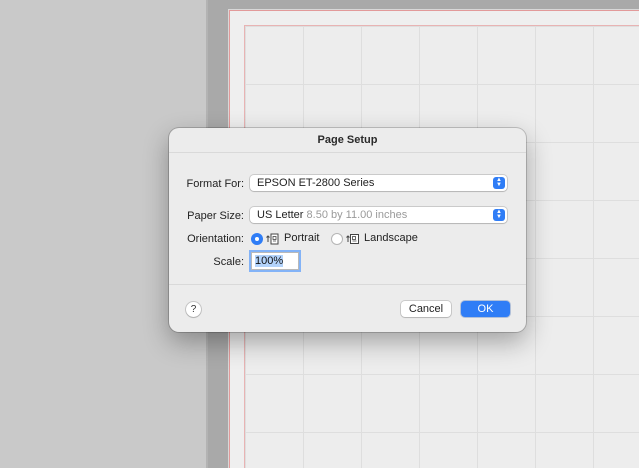 The image size is (639, 468). What do you see at coordinates (193, 309) in the screenshot?
I see `help-button: ?` at bounding box center [193, 309].